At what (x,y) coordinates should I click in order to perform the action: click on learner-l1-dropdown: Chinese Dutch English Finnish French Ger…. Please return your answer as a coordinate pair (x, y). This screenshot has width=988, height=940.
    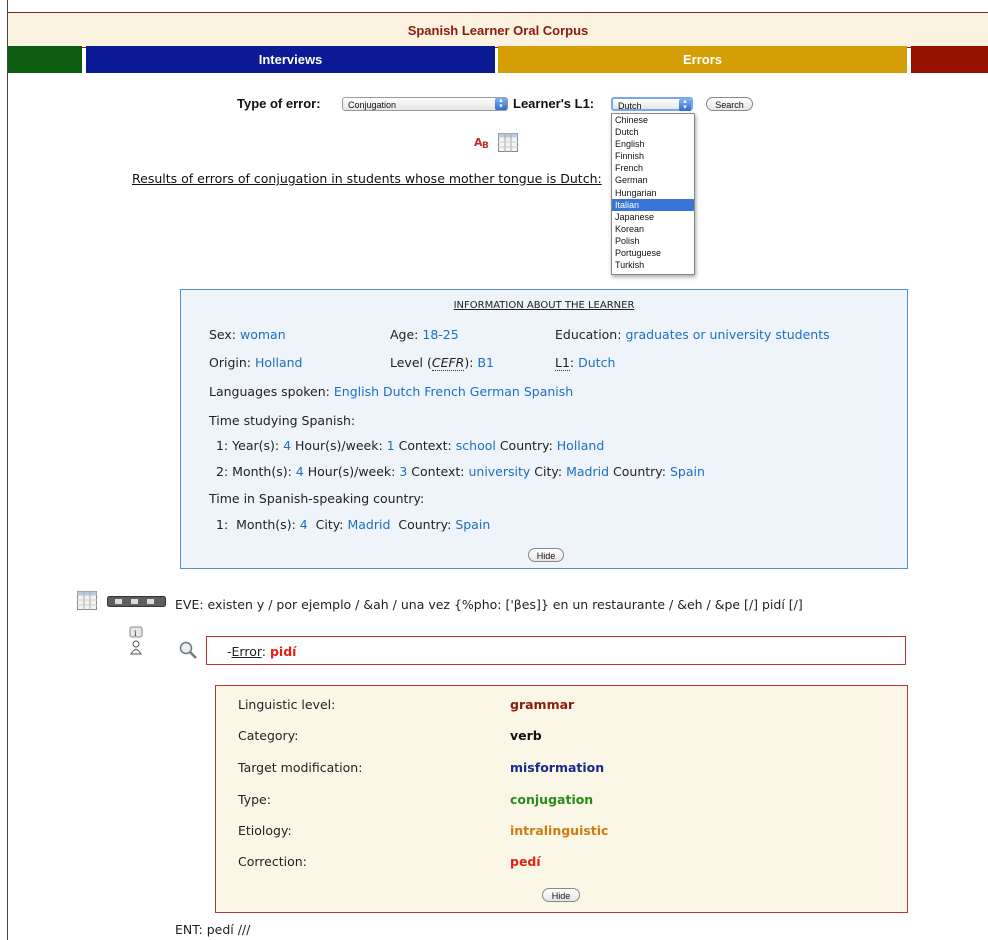
    Looking at the image, I should click on (653, 194).